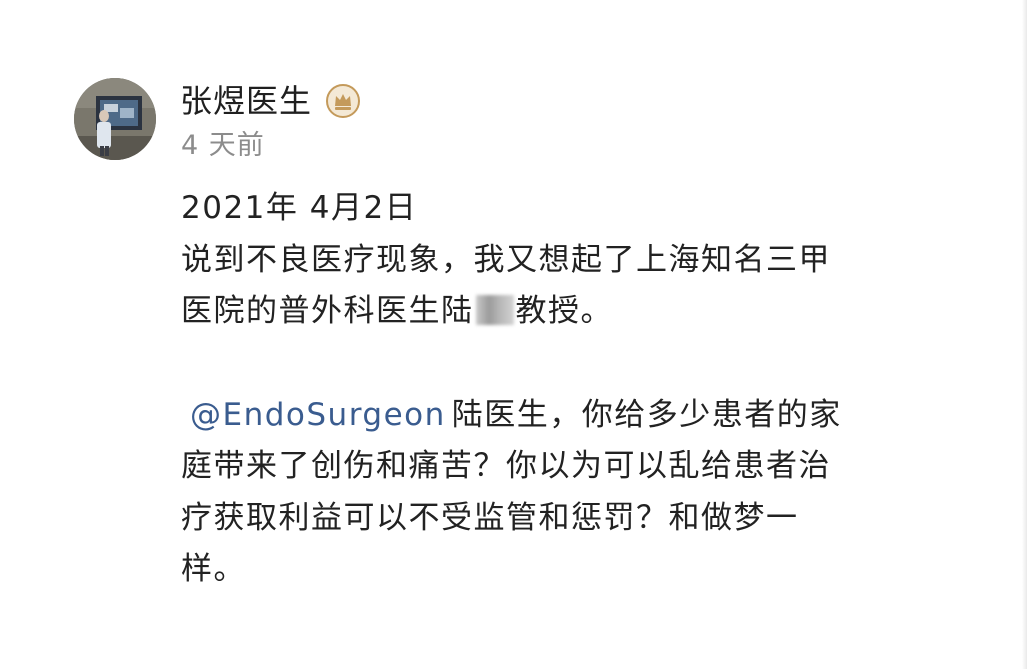 This screenshot has width=1027, height=669. What do you see at coordinates (318, 415) in the screenshot?
I see `user-mention-link: @EndoSurgeon` at bounding box center [318, 415].